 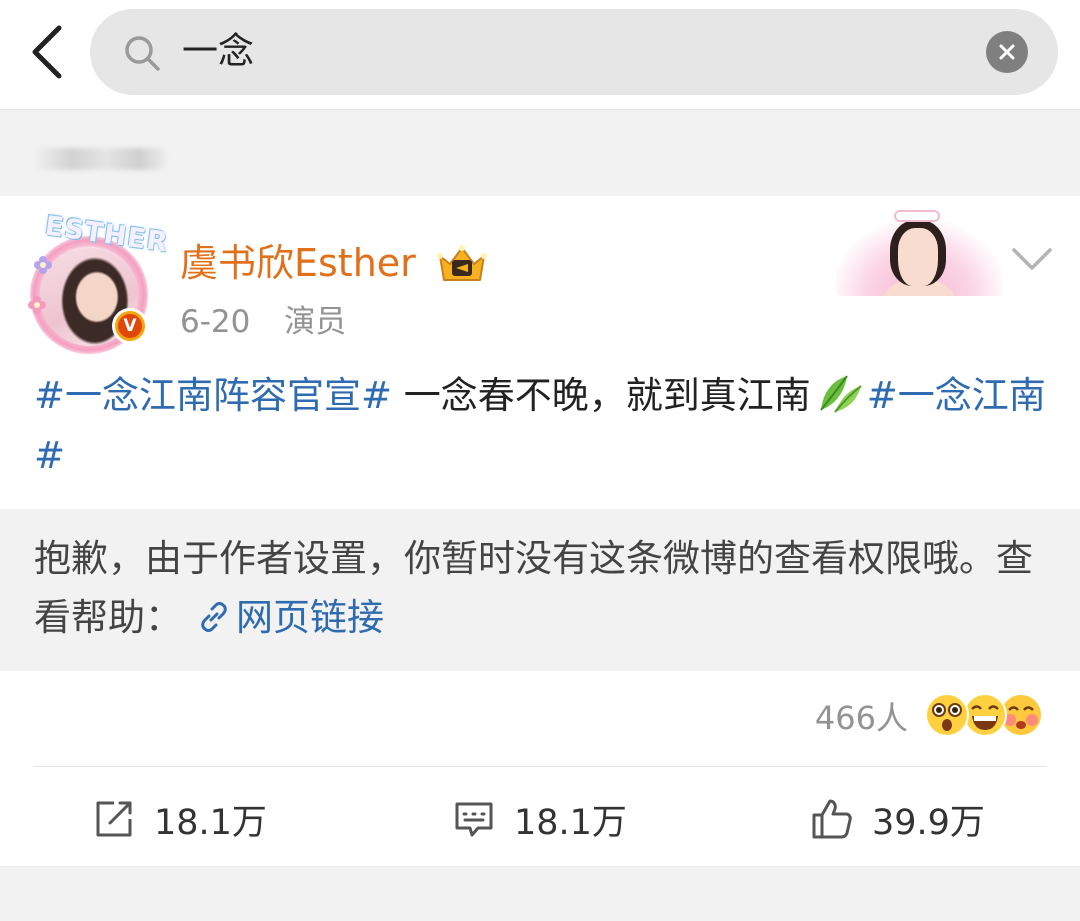 What do you see at coordinates (218, 52) in the screenshot?
I see `search-input: 一念` at bounding box center [218, 52].